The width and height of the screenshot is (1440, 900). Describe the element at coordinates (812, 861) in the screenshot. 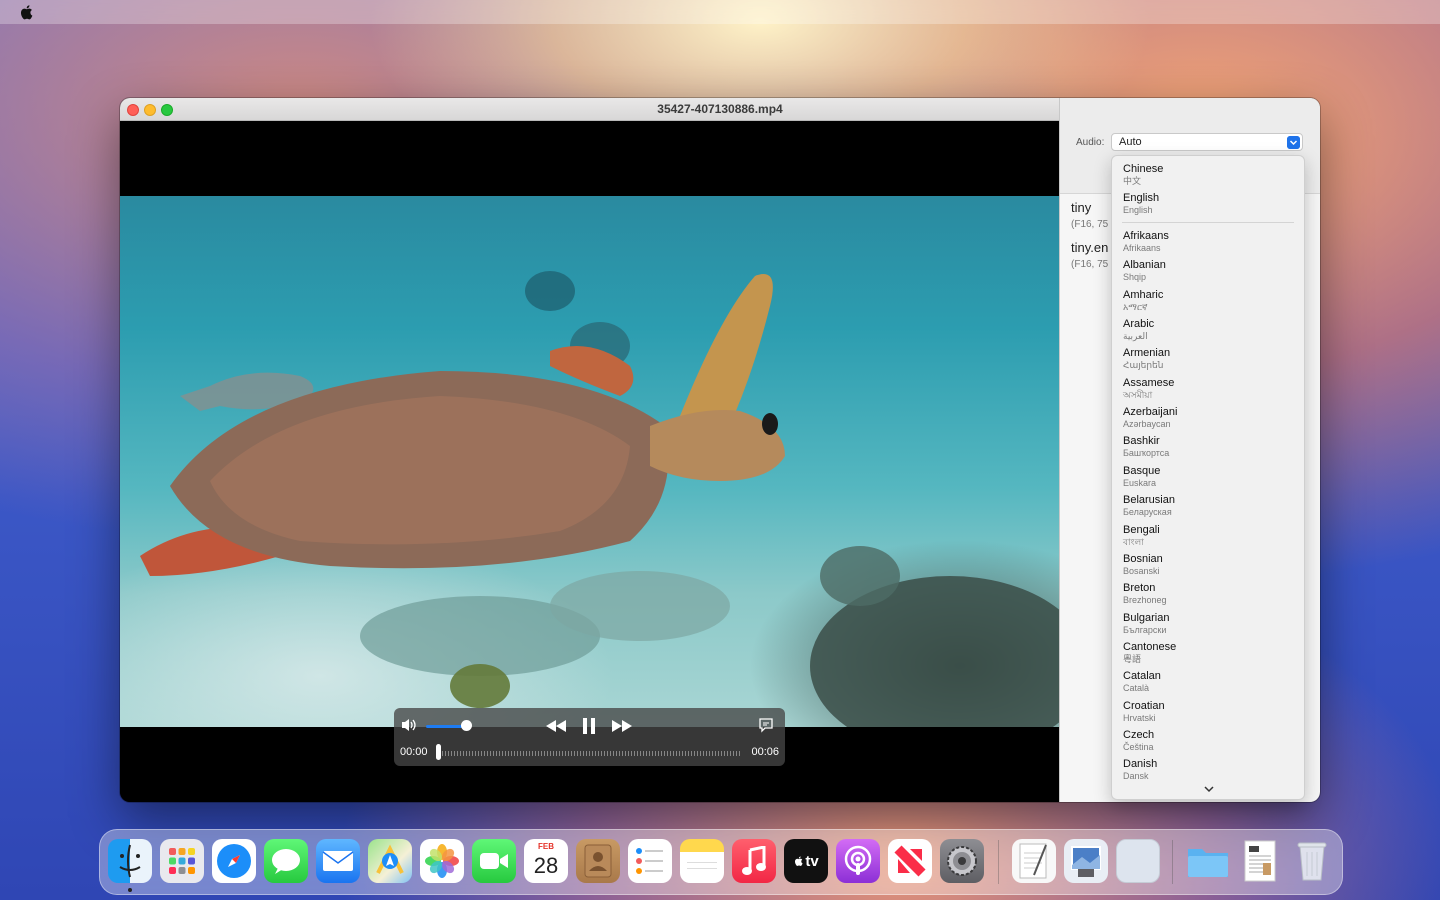

I see `apple-tv-label: tv` at that location.